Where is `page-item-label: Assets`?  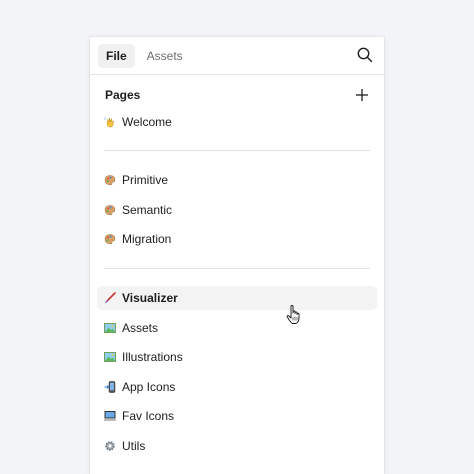
page-item-label: Assets is located at coordinates (140, 327).